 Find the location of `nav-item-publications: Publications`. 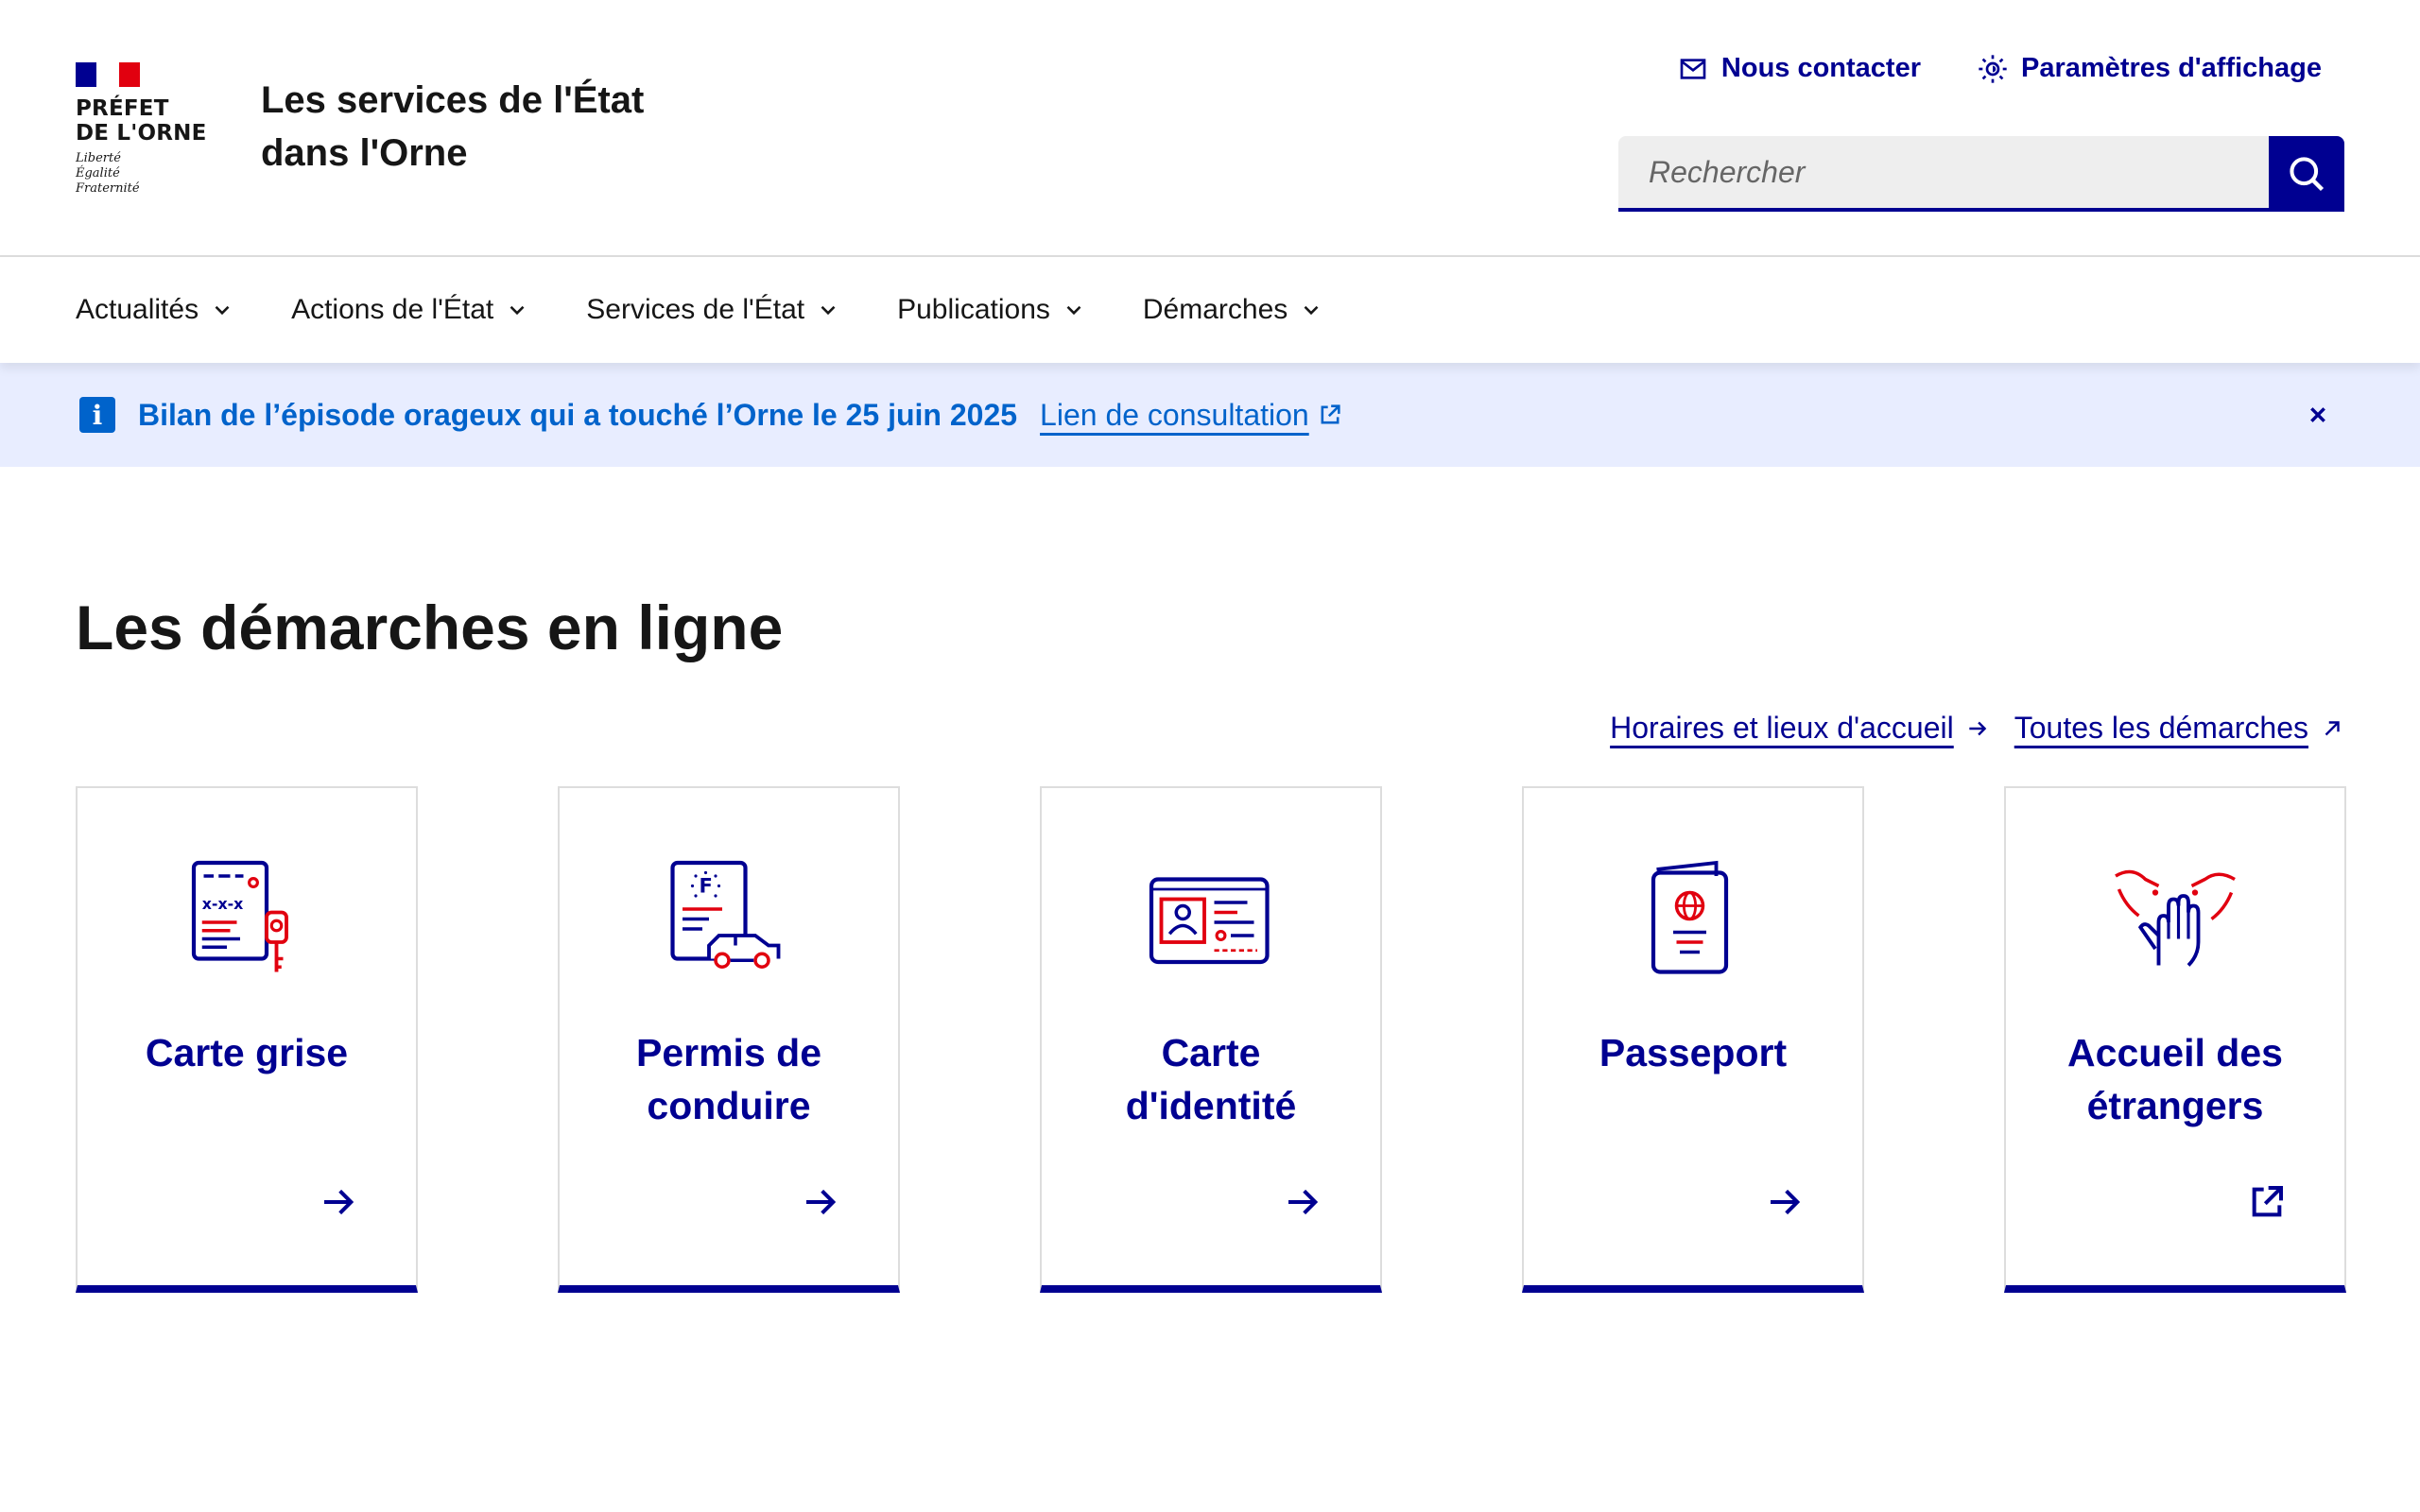

nav-item-publications: Publications is located at coordinates (991, 310).